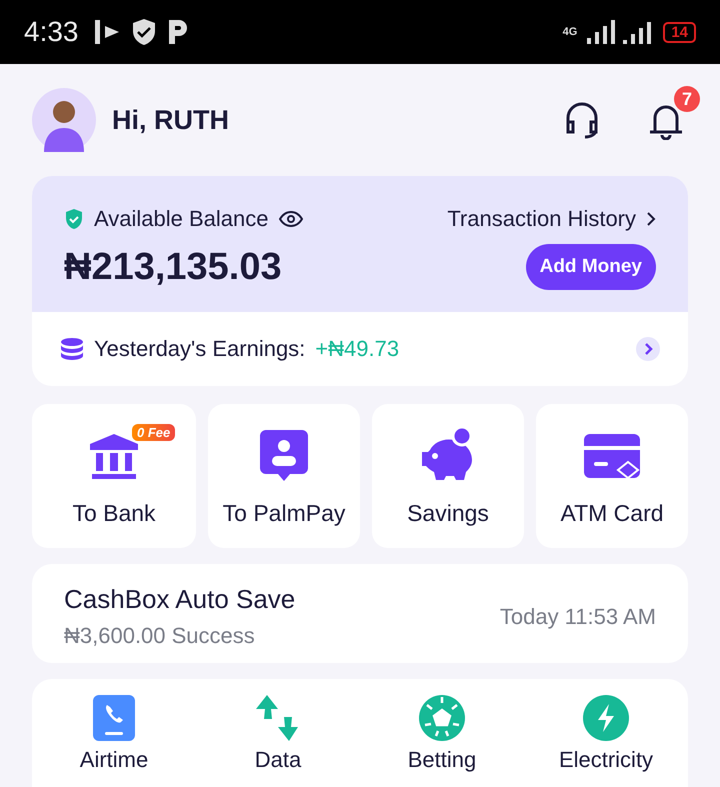  Describe the element at coordinates (284, 476) in the screenshot. I see `quick-action-tile: To PalmPay` at that location.